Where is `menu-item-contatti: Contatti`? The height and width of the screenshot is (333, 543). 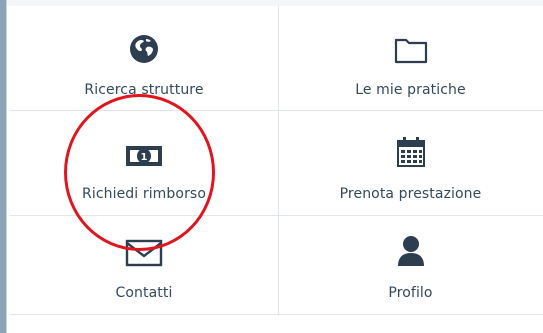
menu-item-contatti: Contatti is located at coordinates (144, 265).